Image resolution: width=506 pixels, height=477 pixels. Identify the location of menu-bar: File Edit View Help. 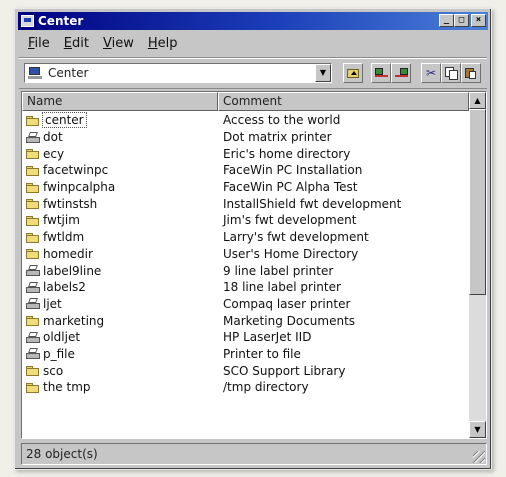
(102, 43).